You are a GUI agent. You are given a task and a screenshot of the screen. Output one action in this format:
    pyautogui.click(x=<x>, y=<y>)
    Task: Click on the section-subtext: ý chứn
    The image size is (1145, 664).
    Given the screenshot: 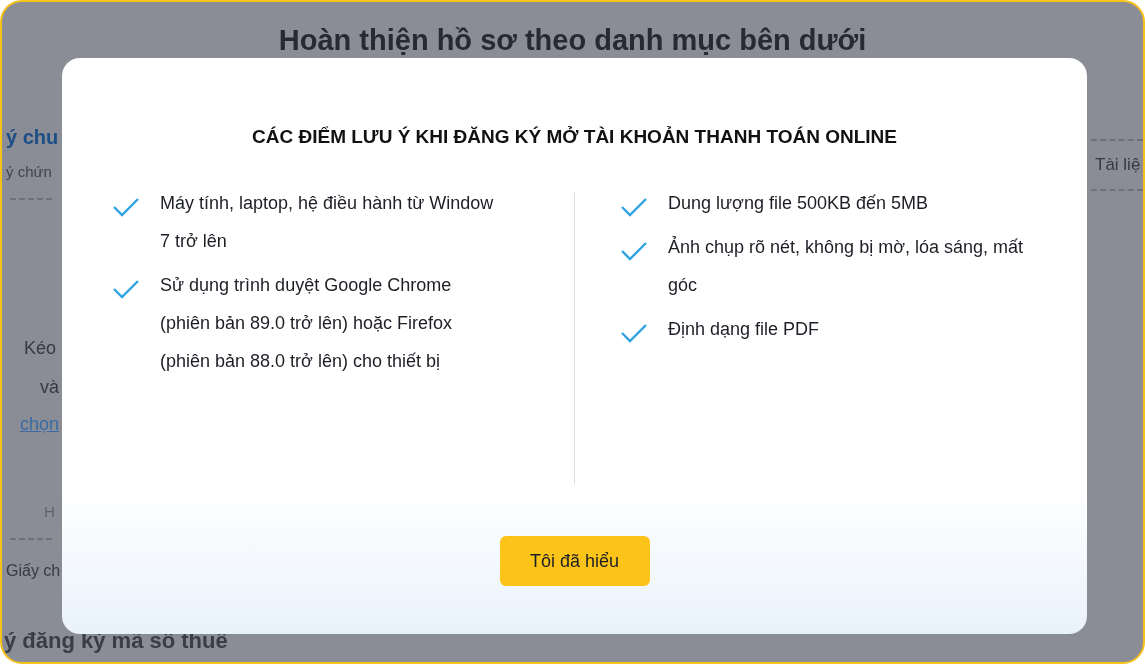 What is the action you would take?
    pyautogui.click(x=29, y=171)
    